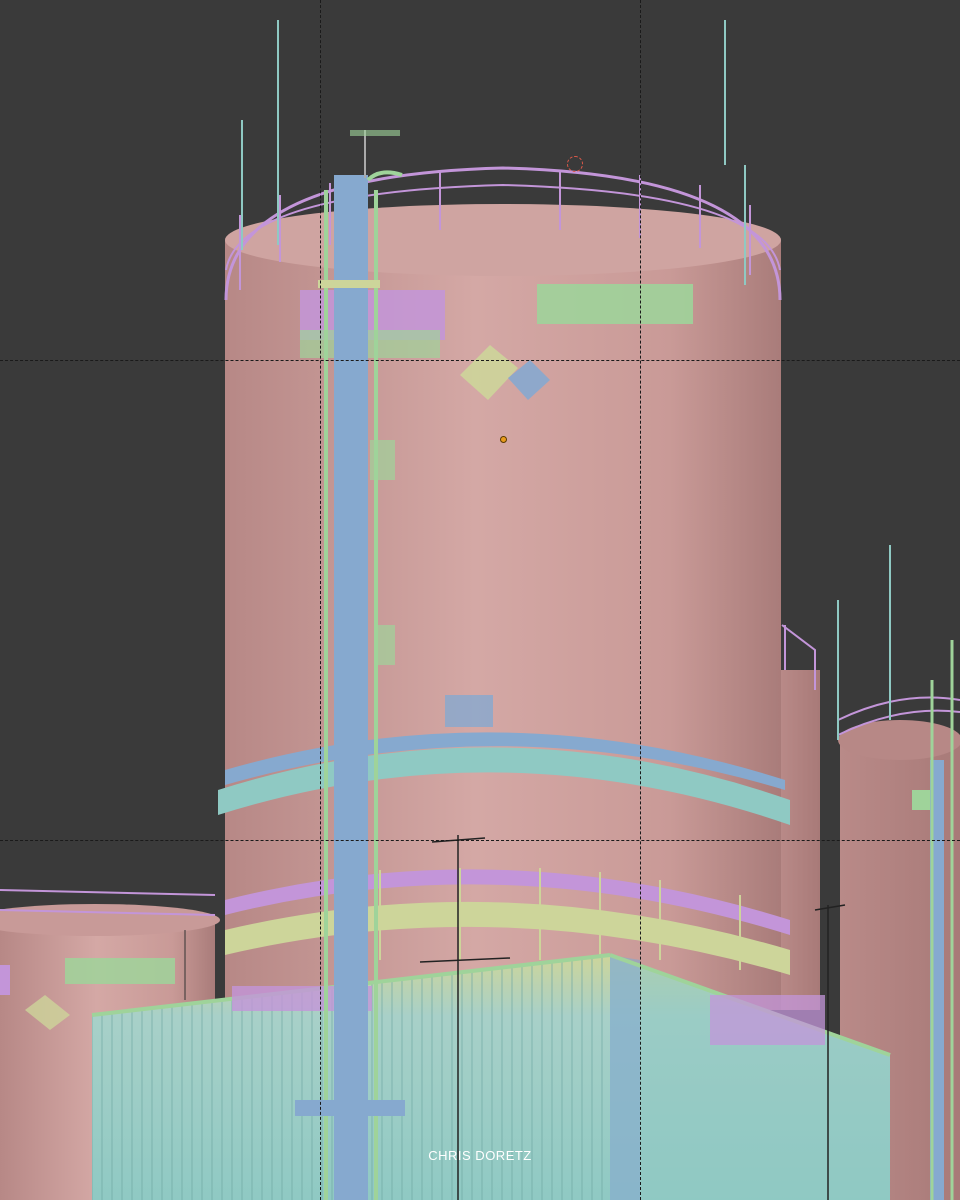  I want to click on artist-watermark: CHRIS DORETZ, so click(480, 1155).